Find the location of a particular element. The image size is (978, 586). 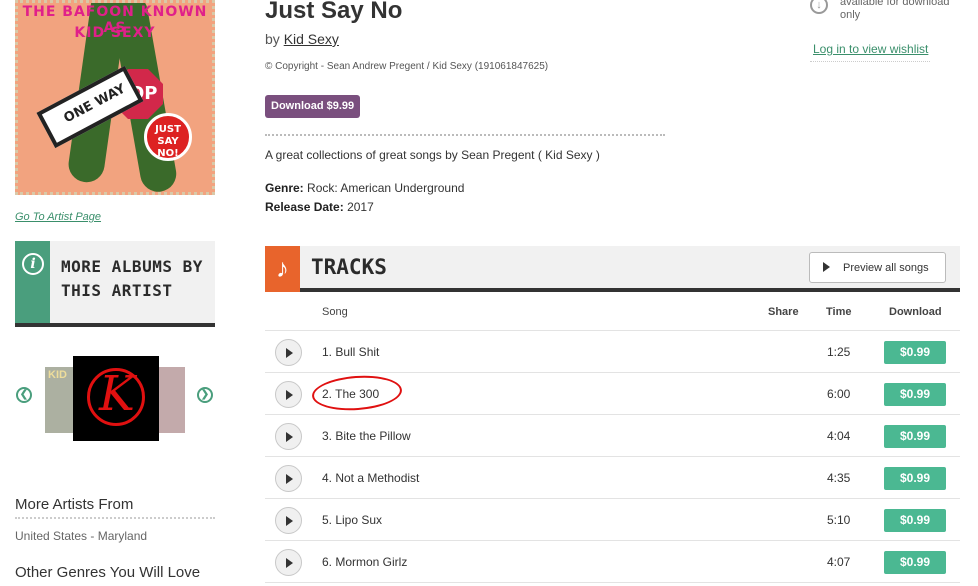

genre-label: Genre: is located at coordinates (284, 188).